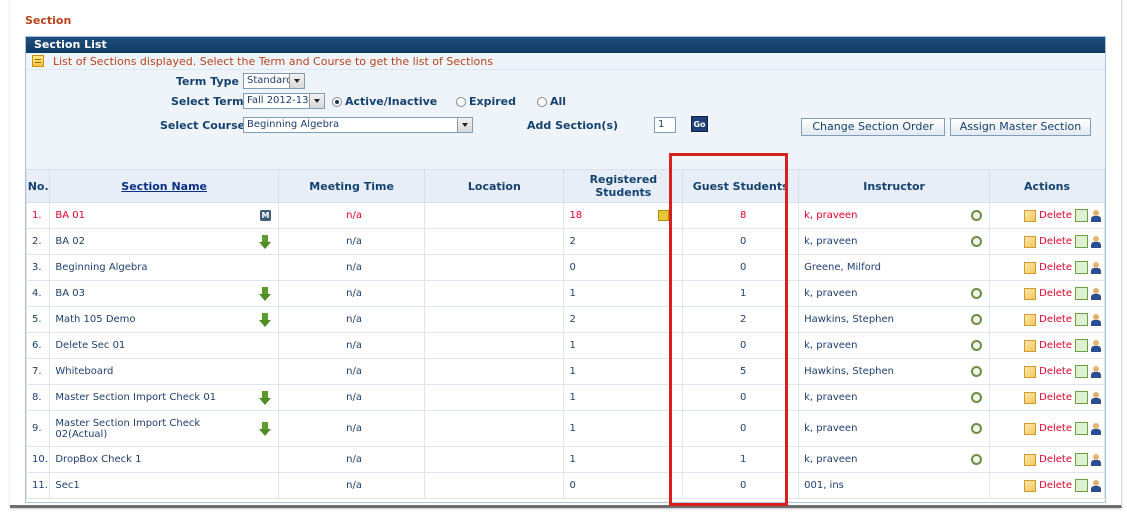 This screenshot has height=513, width=1127. Describe the element at coordinates (486, 101) in the screenshot. I see `radio-expired: Expired` at that location.